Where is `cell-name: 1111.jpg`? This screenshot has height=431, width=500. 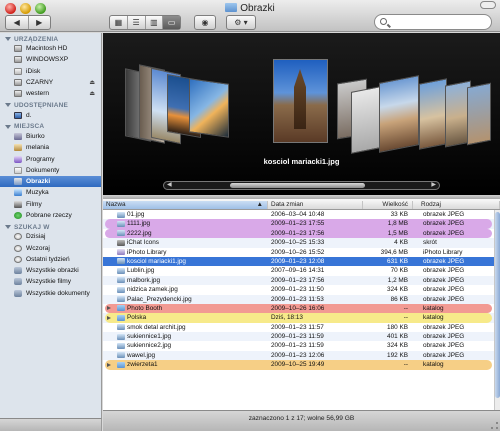 cell-name: 1111.jpg is located at coordinates (139, 224).